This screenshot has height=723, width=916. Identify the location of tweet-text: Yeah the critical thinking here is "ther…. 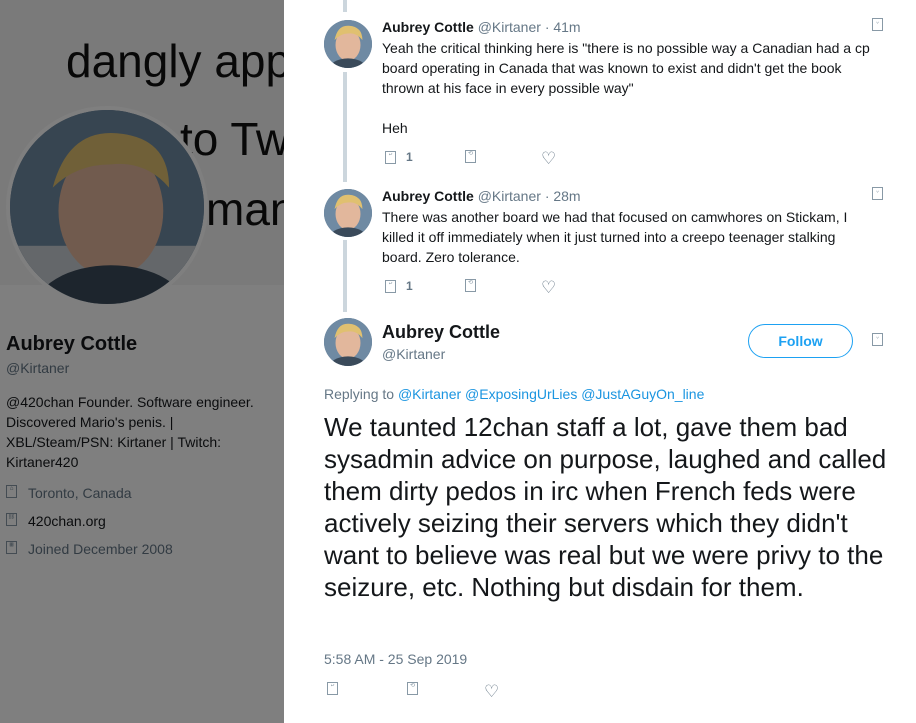
(626, 68).